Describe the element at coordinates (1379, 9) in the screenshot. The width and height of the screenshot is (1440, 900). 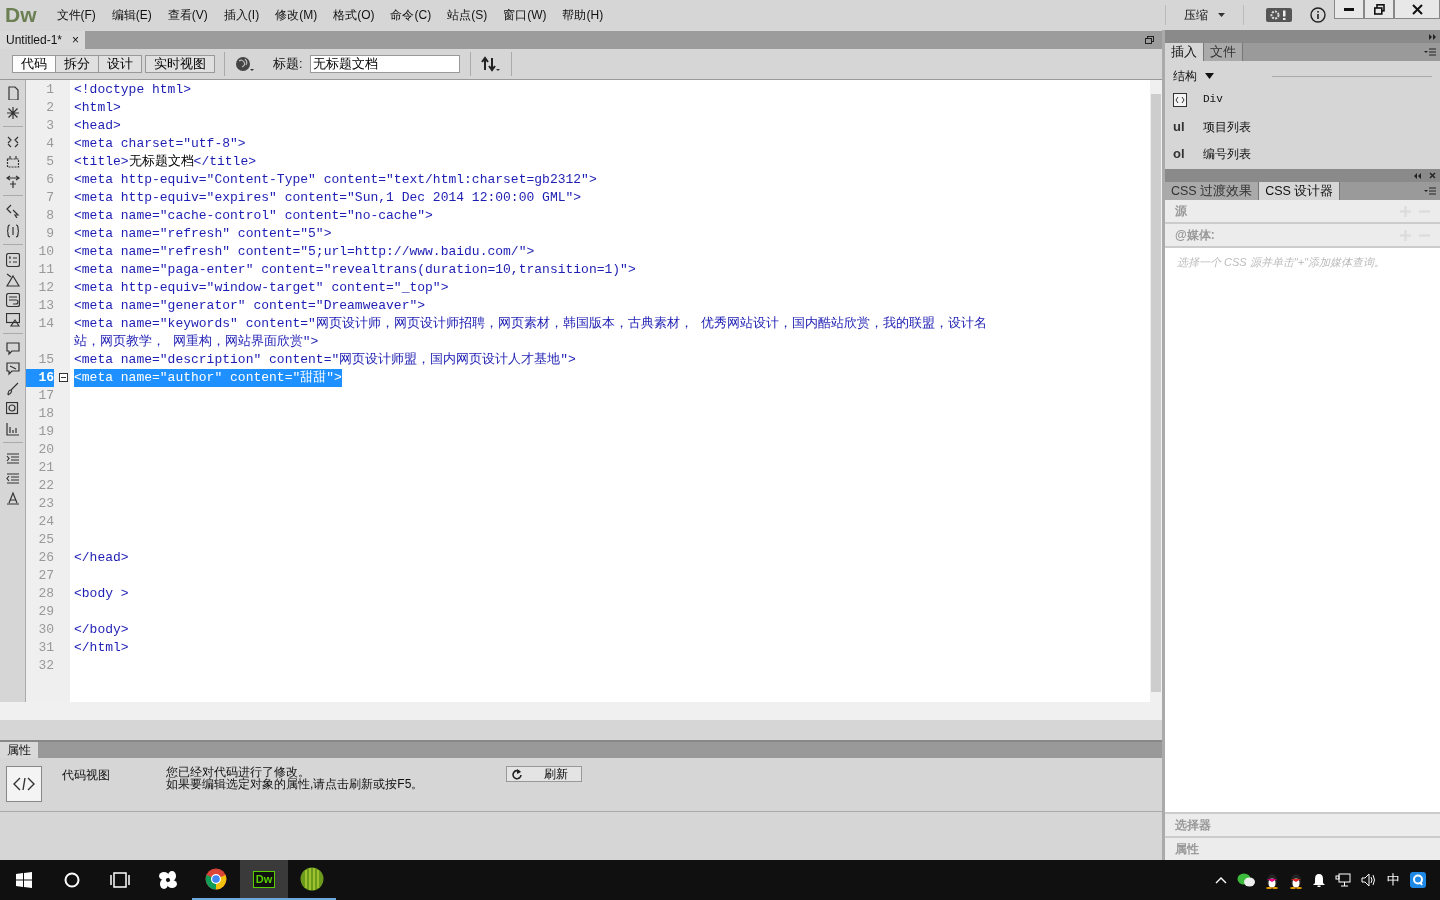
I see `restore-button` at that location.